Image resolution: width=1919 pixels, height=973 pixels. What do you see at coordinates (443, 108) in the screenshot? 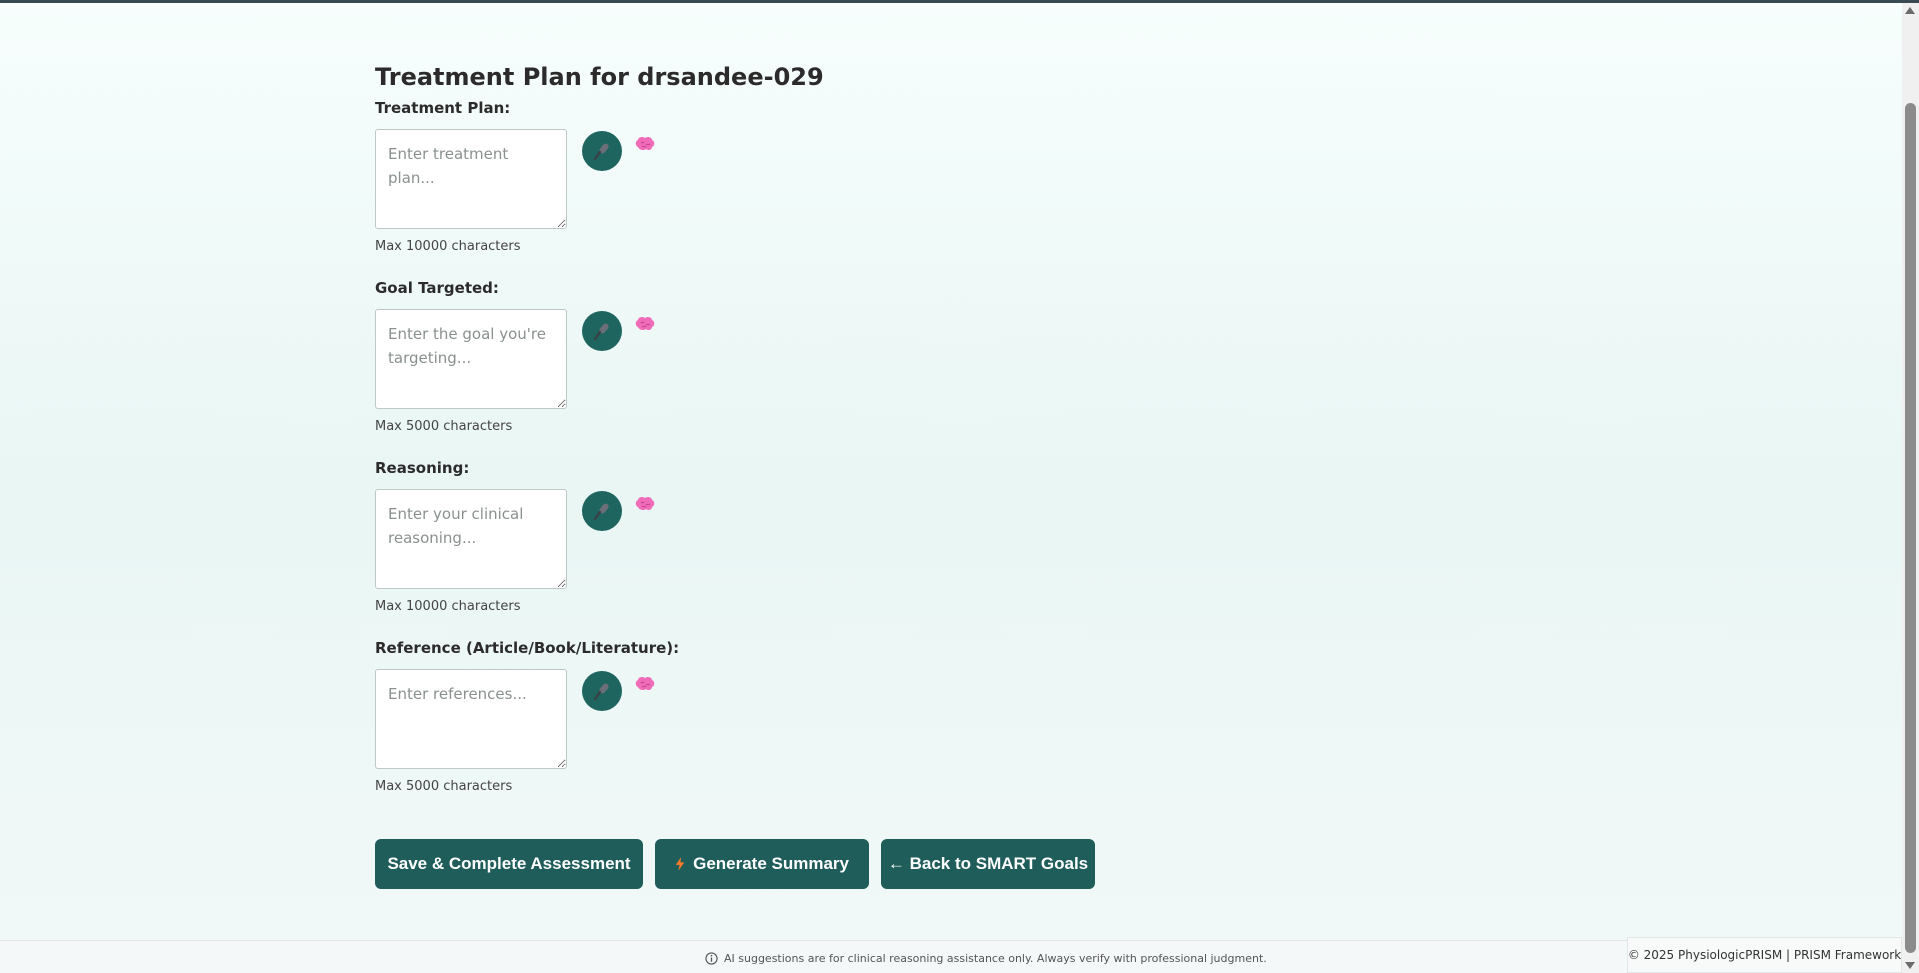
I see `treatment-plan-label: Treatment Plan:` at bounding box center [443, 108].